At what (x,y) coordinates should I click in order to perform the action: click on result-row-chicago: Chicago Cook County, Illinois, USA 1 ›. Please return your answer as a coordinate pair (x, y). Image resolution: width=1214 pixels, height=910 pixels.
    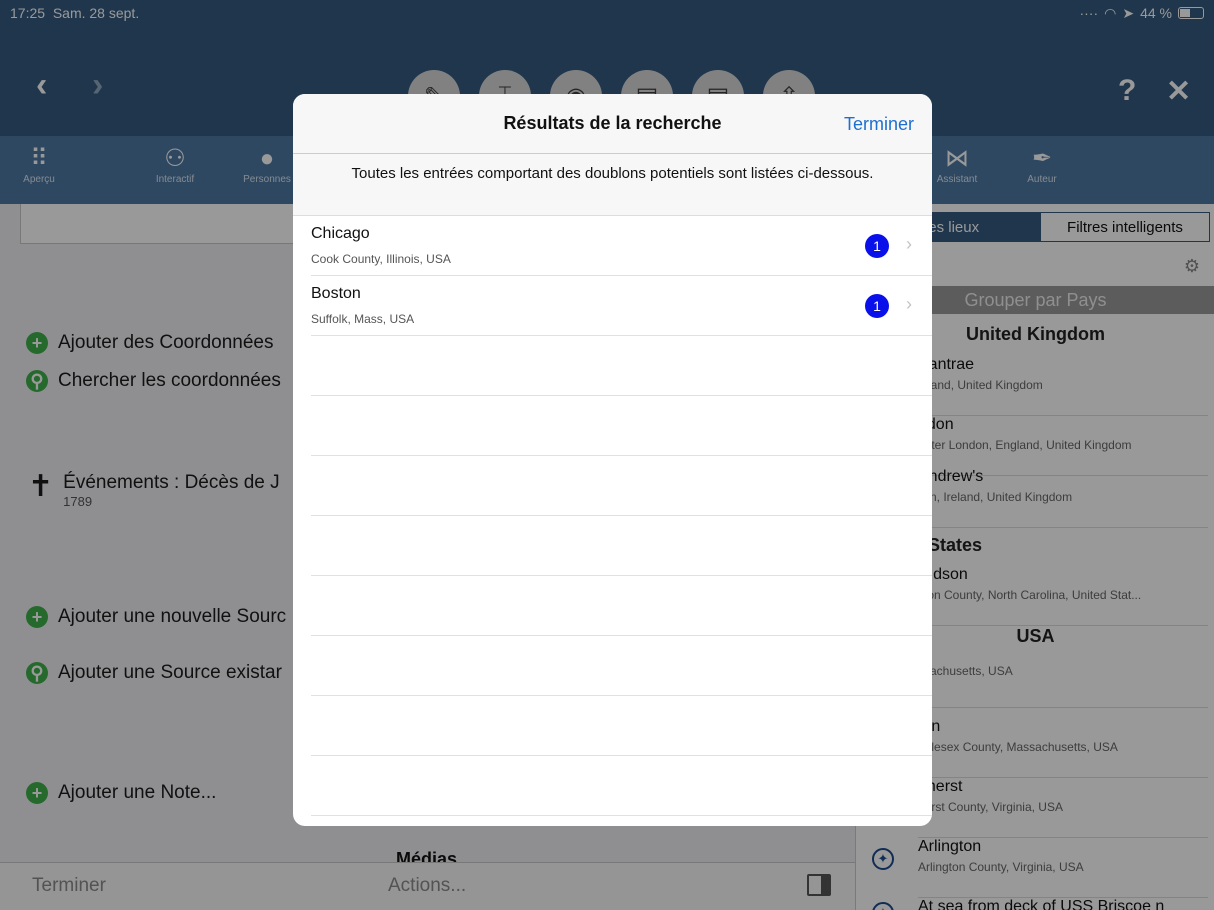
    Looking at the image, I should click on (621, 246).